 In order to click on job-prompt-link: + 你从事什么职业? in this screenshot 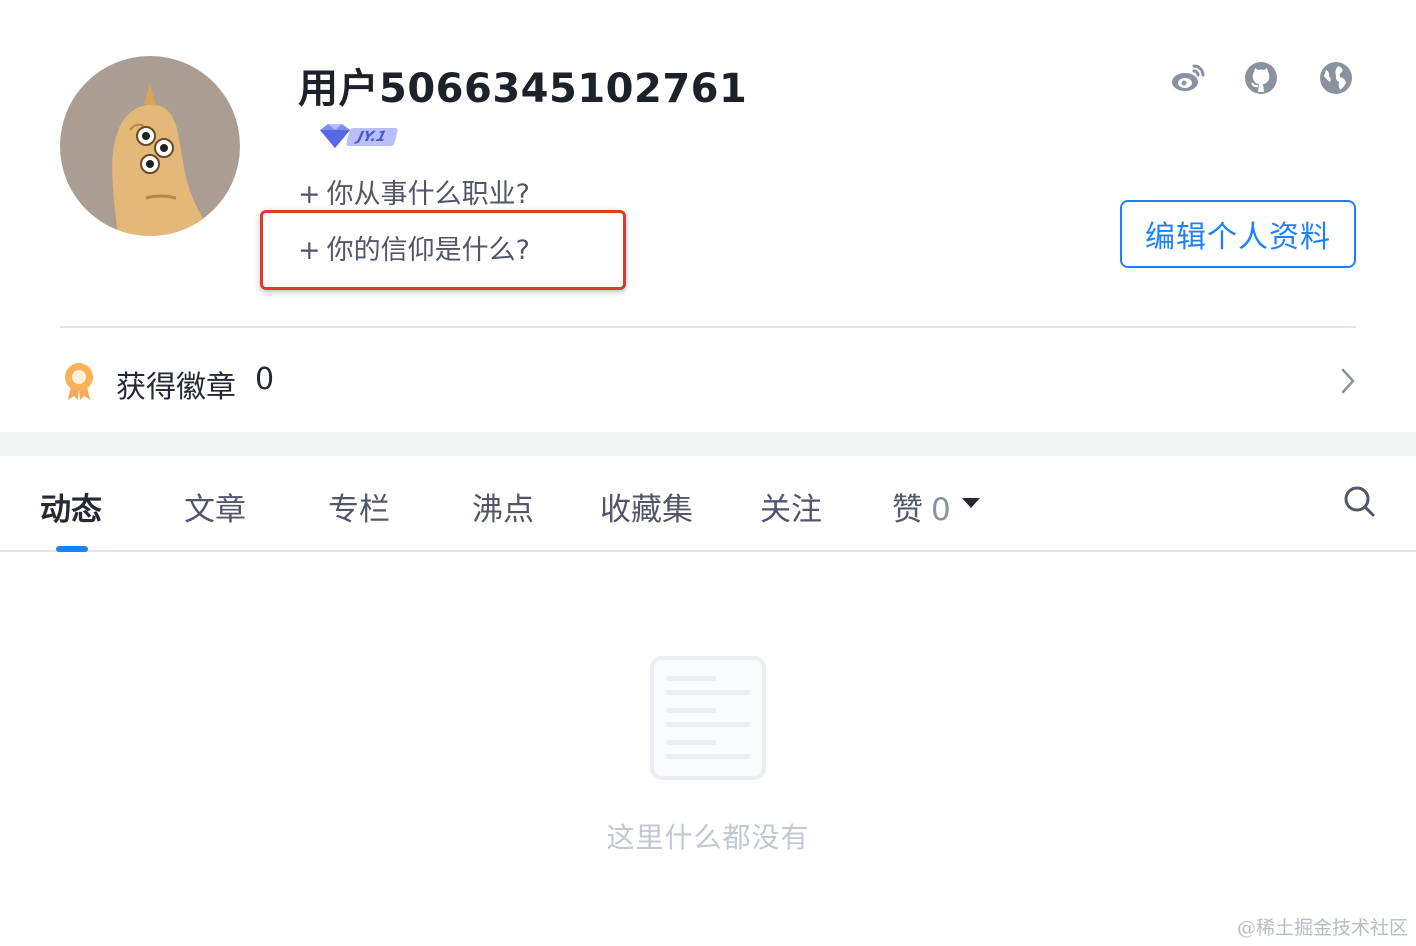, I will do `click(414, 191)`.